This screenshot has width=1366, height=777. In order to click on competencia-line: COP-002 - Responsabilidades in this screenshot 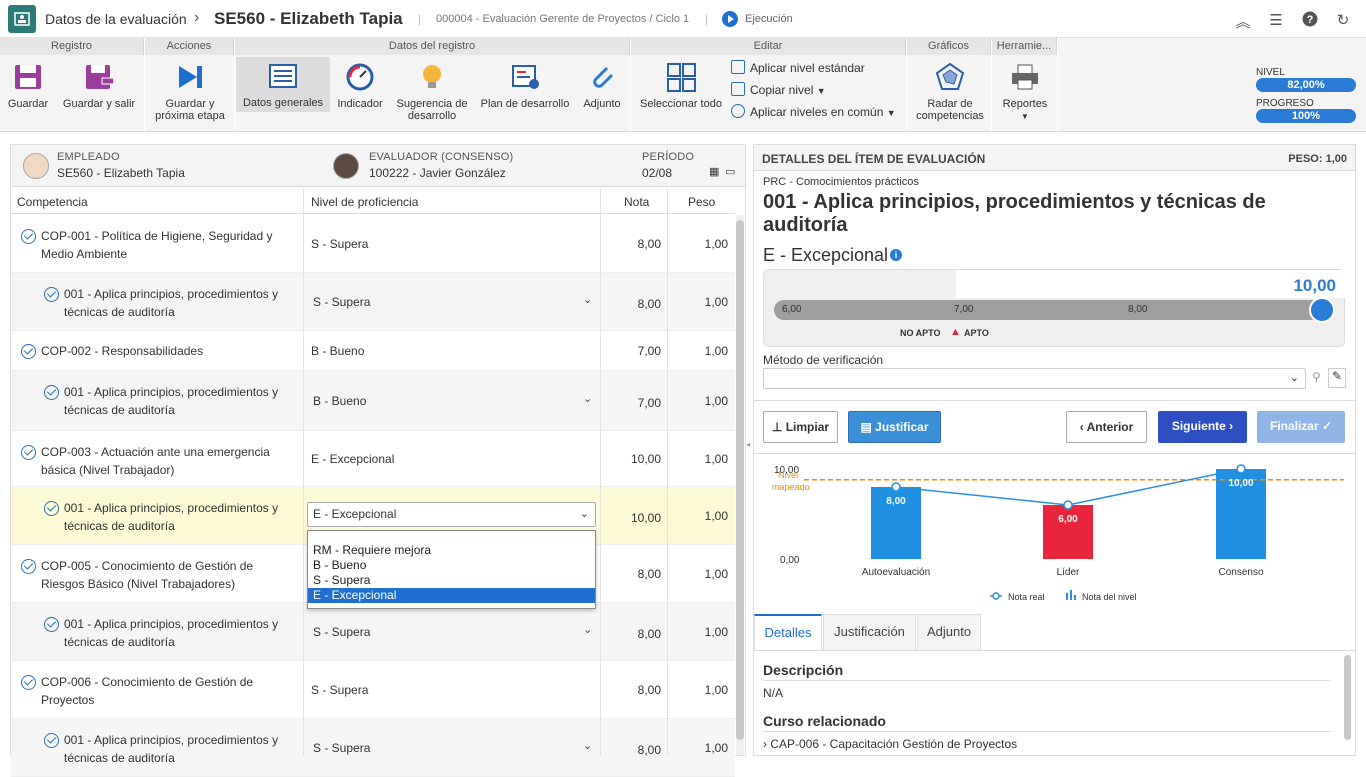, I will do `click(122, 351)`.